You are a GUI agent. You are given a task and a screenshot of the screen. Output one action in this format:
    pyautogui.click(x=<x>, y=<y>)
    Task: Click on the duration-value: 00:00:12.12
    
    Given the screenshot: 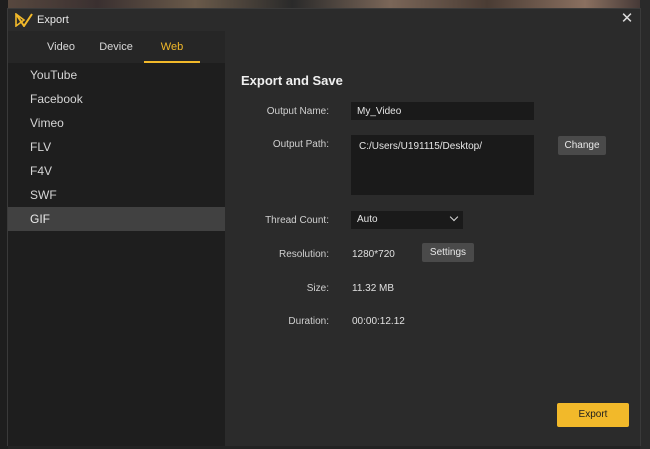 What is the action you would take?
    pyautogui.click(x=378, y=321)
    